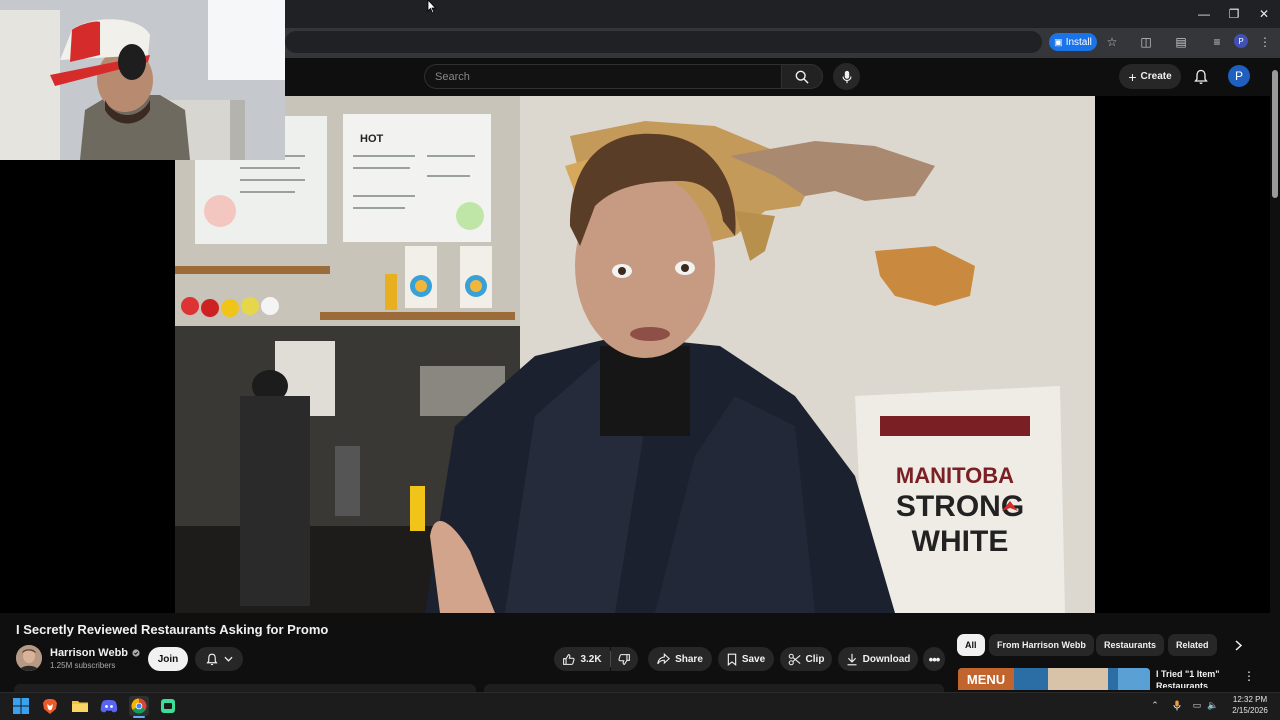  I want to click on like-button: 3.2K, so click(582, 659).